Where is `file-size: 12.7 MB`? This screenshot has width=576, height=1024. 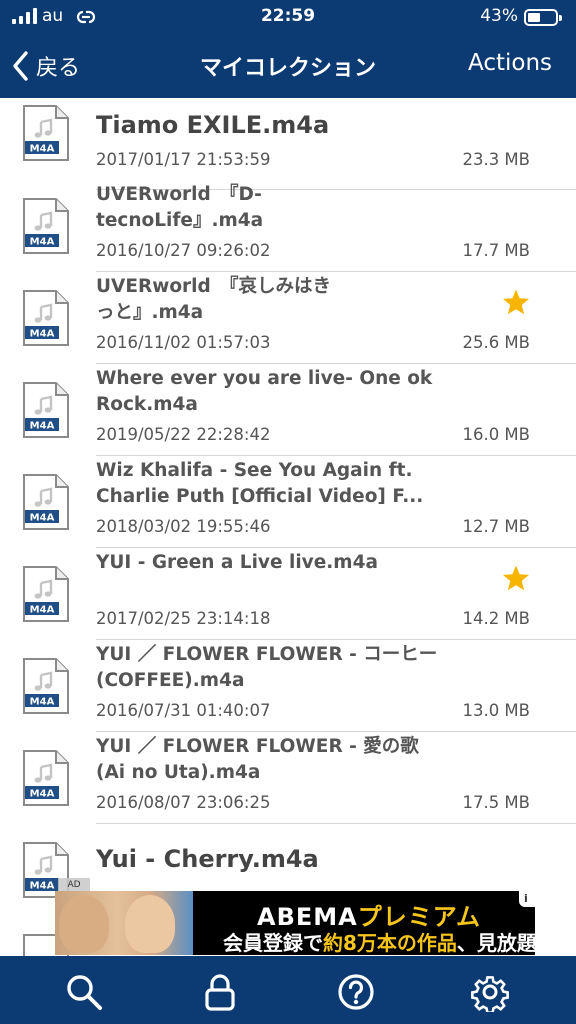
file-size: 12.7 MB is located at coordinates (496, 526).